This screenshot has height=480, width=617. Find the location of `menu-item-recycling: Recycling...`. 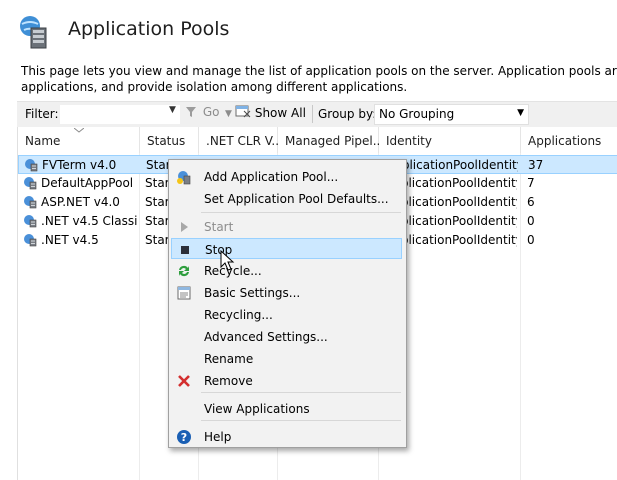

menu-item-recycling: Recycling... is located at coordinates (286, 314).